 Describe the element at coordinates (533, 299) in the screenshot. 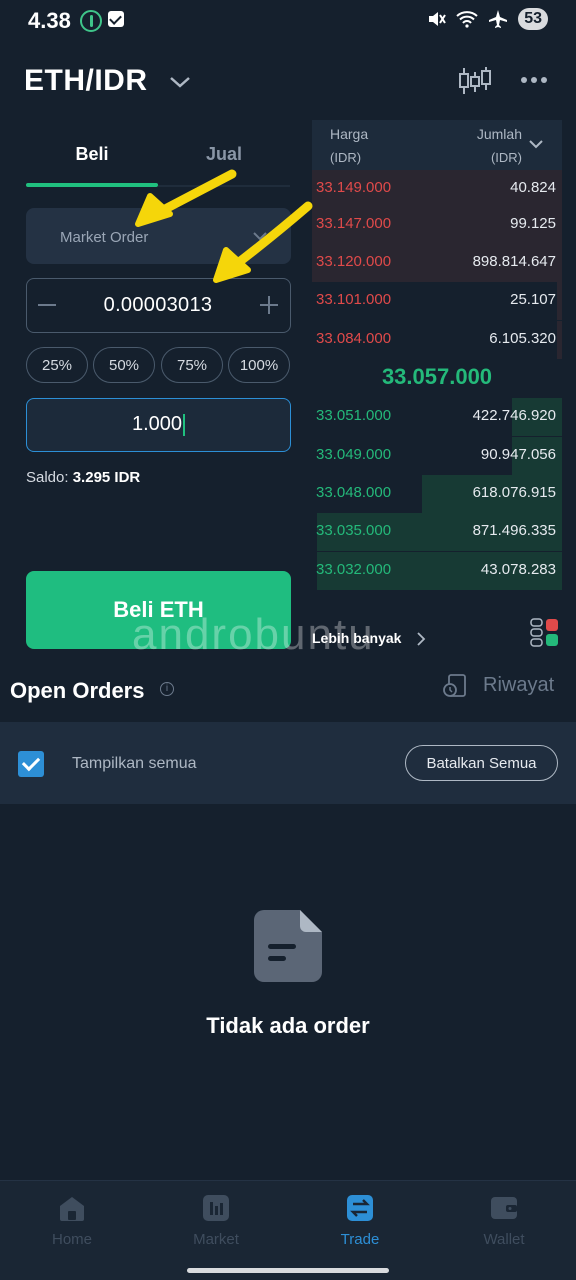

I see `ask-amount: 25.107` at that location.